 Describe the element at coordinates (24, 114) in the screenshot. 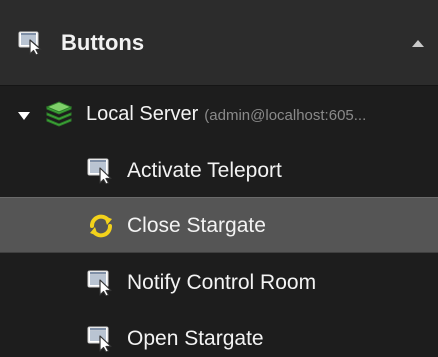

I see `expand-arrow-icon` at that location.